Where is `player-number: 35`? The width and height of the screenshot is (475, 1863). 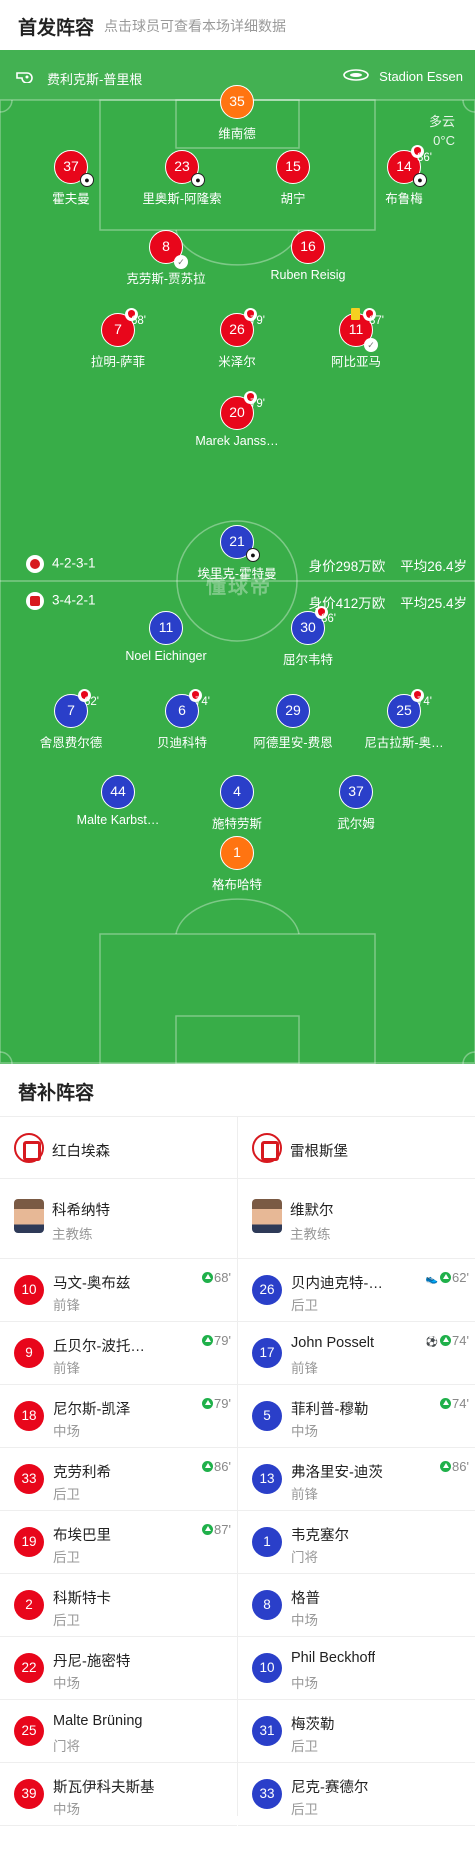 player-number: 35 is located at coordinates (237, 102).